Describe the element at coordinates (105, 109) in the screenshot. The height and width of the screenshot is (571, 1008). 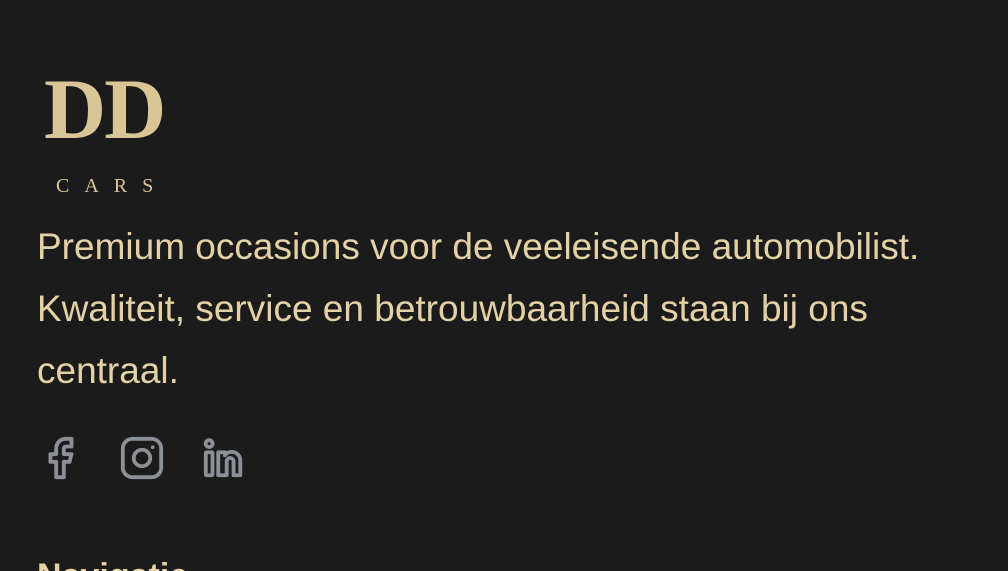
I see `logo-mark: DD` at that location.